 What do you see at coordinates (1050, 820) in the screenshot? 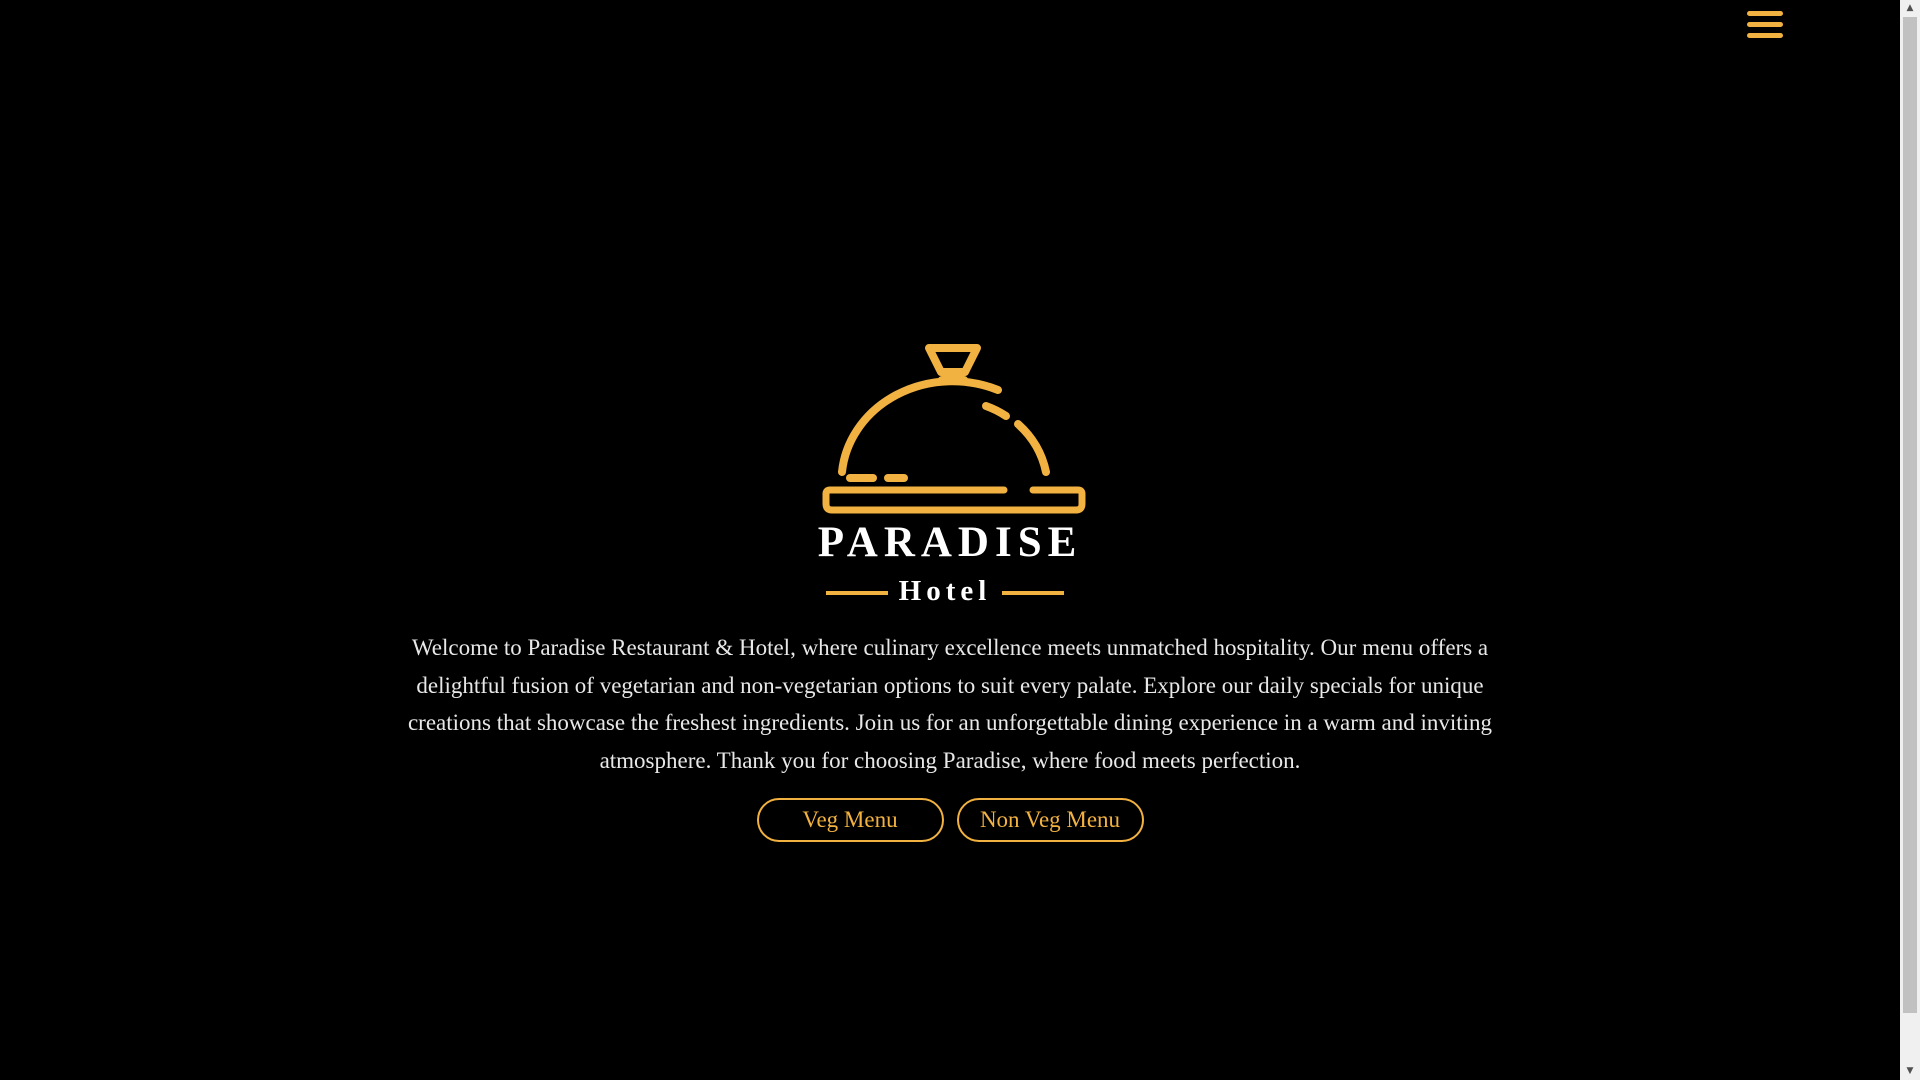
I see `non-veg-menu-button: Non Veg Menu` at bounding box center [1050, 820].